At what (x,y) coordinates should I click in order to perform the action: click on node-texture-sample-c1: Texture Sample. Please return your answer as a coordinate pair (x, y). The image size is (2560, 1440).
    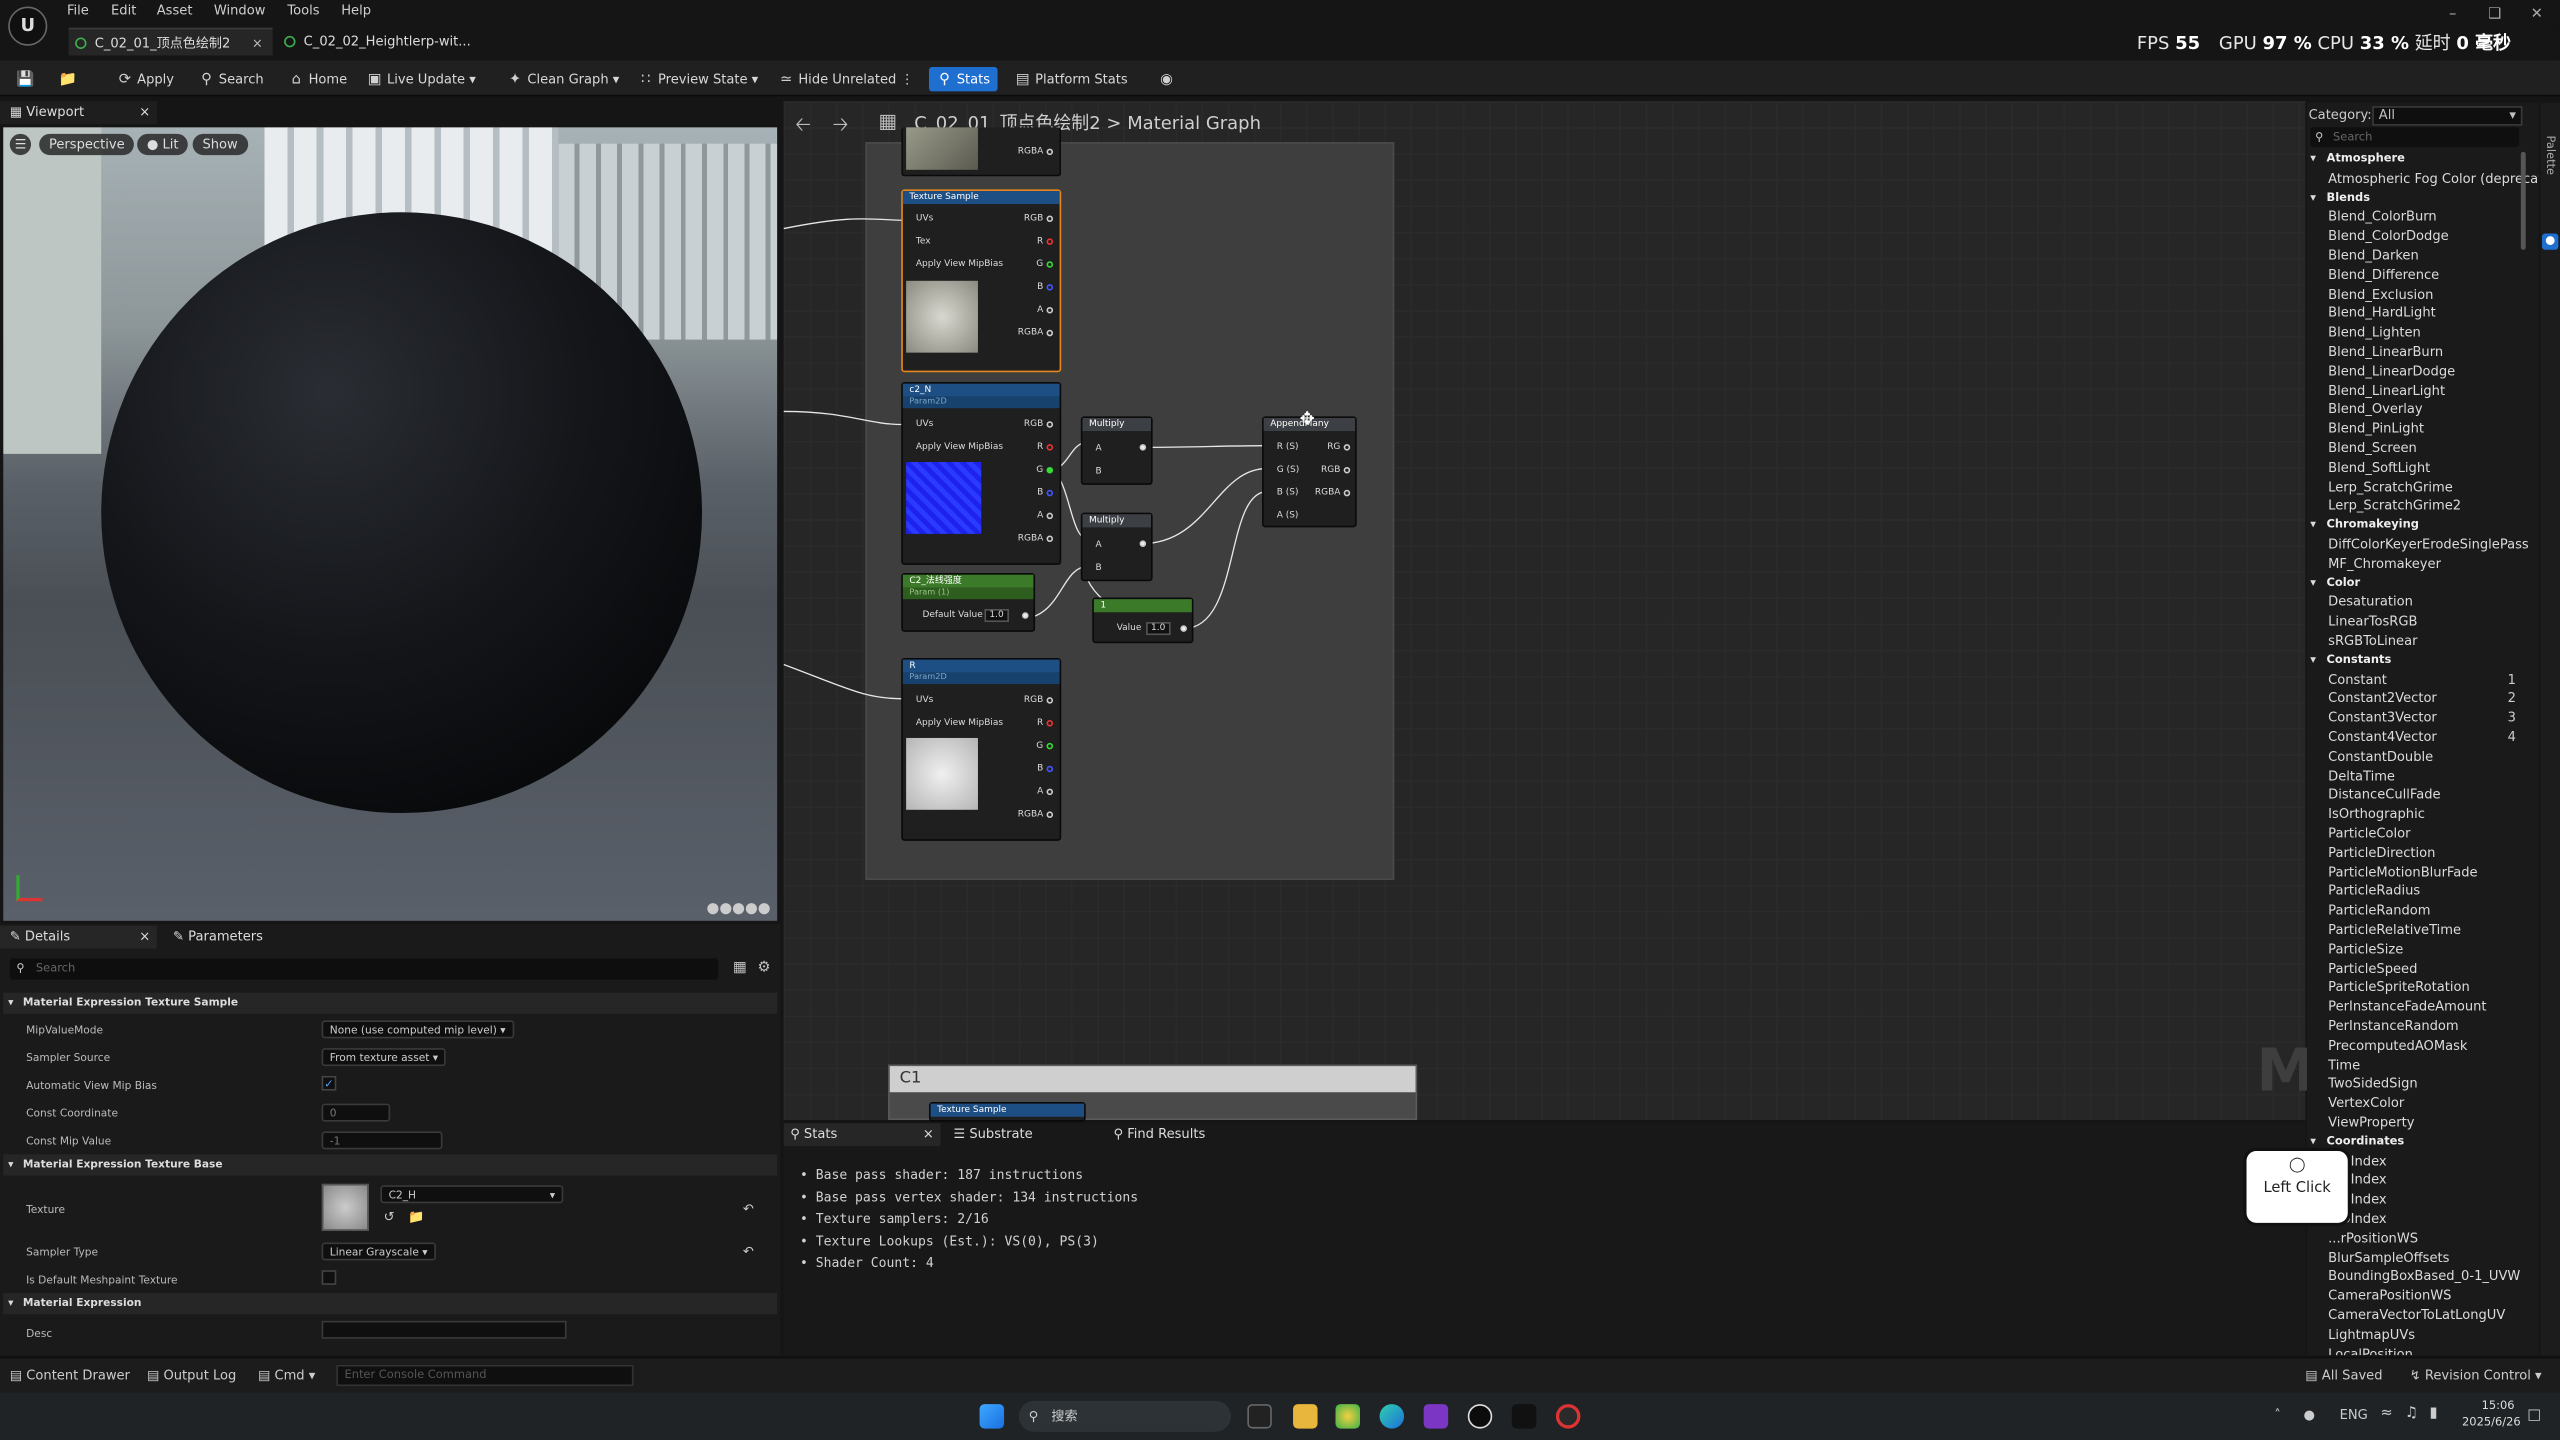
    Looking at the image, I should click on (1007, 1112).